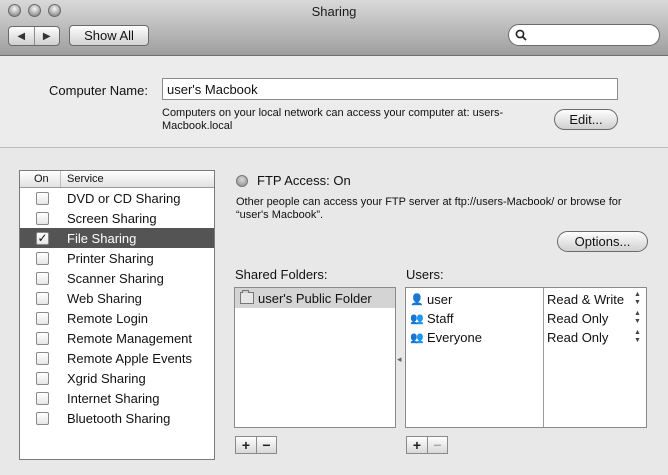  I want to click on service-status: FTP Access: On, so click(304, 180).